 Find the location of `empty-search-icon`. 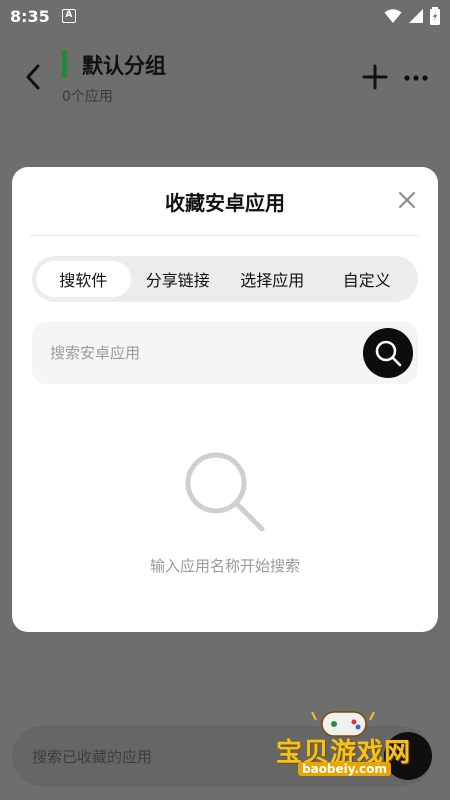

empty-search-icon is located at coordinates (225, 492).